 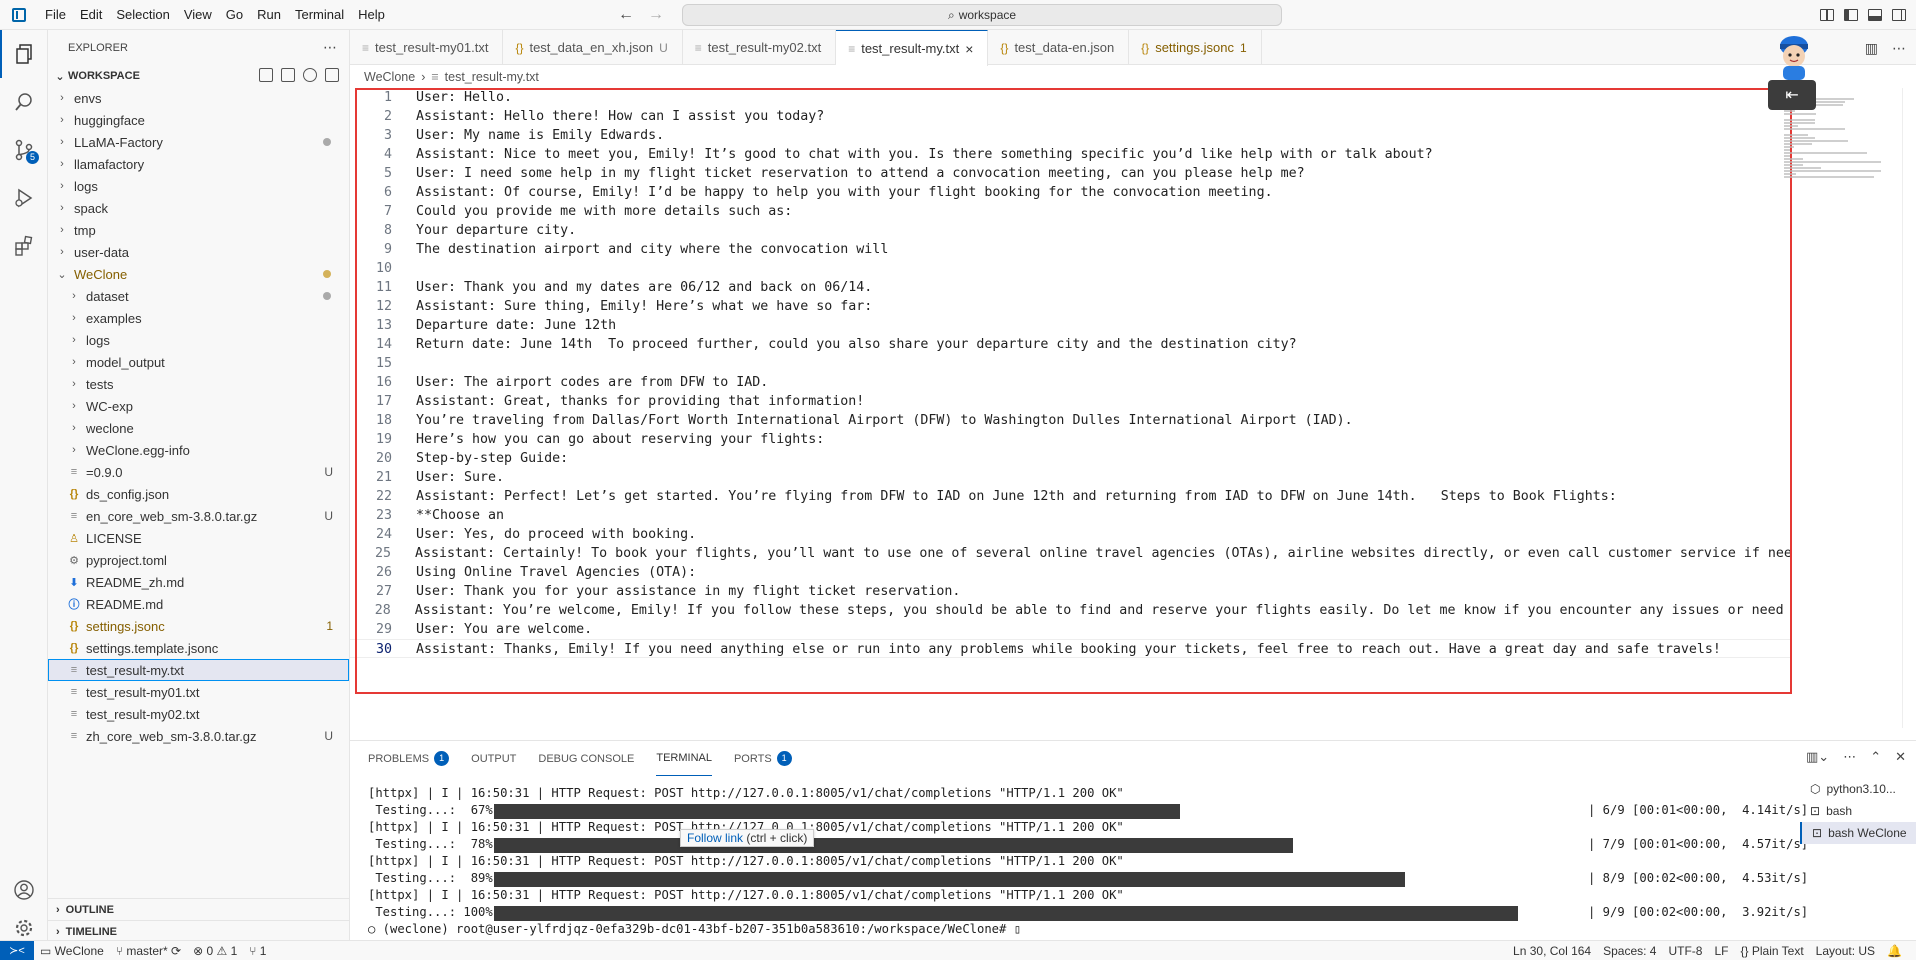 What do you see at coordinates (969, 49) in the screenshot?
I see `close-tab-icon: ×` at bounding box center [969, 49].